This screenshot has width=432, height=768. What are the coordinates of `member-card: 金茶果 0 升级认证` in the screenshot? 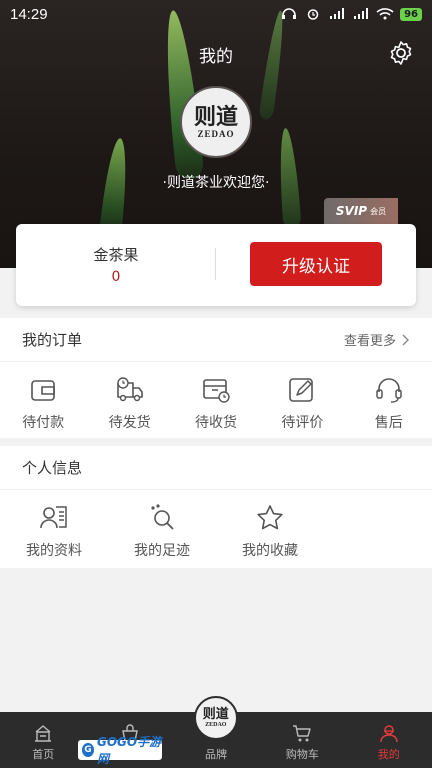 It's located at (216, 265).